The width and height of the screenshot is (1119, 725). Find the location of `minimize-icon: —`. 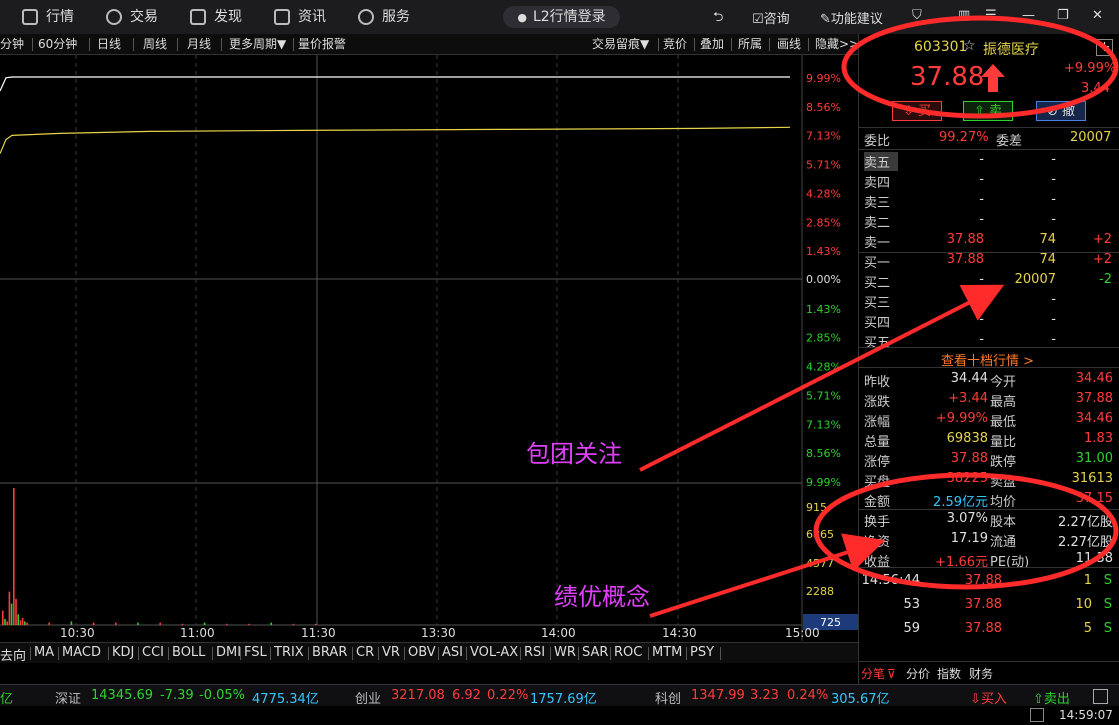

minimize-icon: — is located at coordinates (1028, 15).